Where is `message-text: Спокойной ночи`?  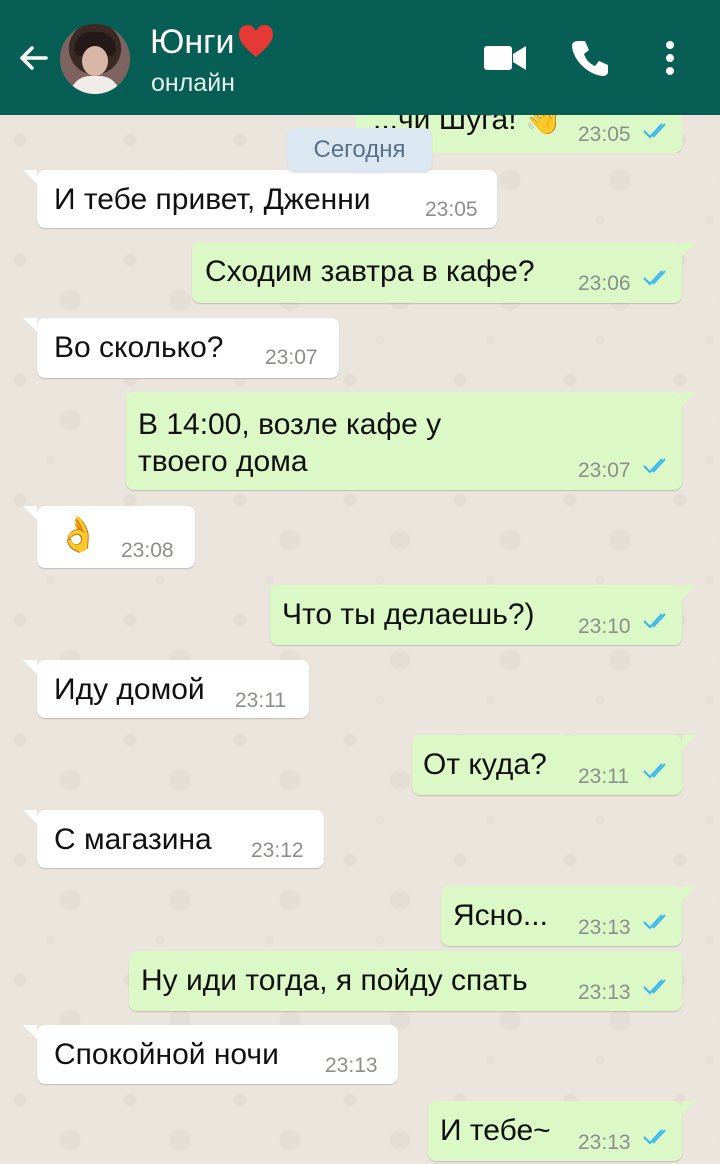 message-text: Спокойной ночи is located at coordinates (166, 1054).